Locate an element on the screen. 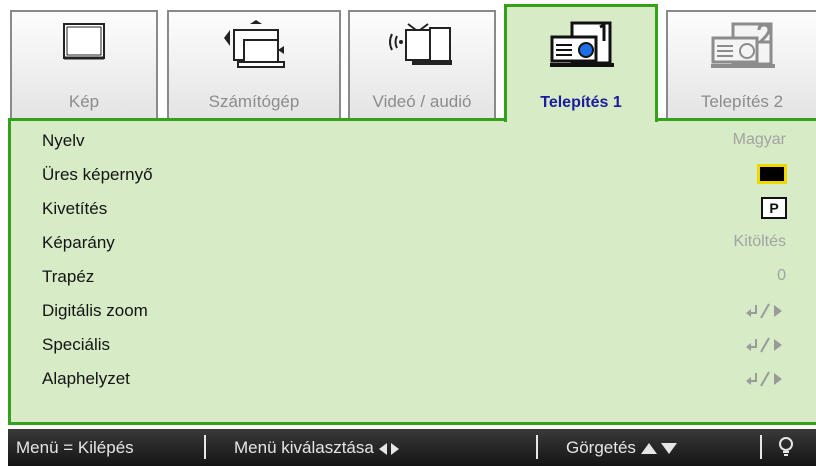  black-screen-swatch is located at coordinates (772, 174).